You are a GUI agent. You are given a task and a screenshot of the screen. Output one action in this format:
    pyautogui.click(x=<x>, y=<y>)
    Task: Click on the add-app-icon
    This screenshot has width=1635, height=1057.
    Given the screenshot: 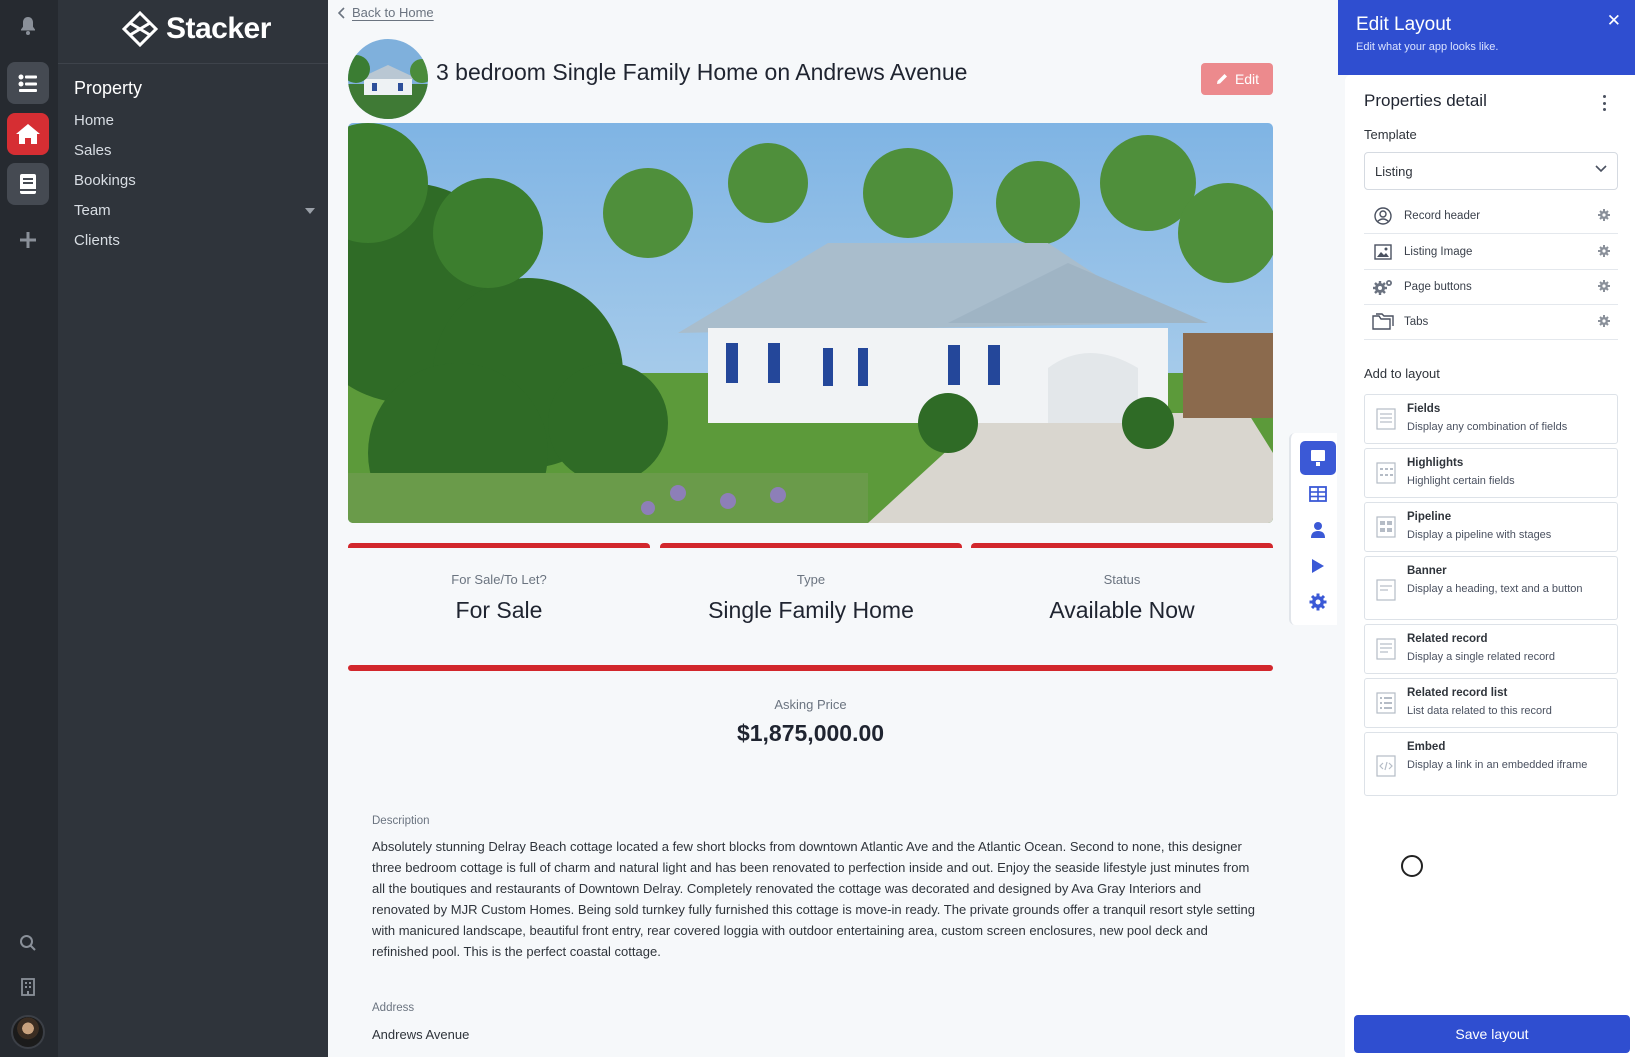 What is the action you would take?
    pyautogui.click(x=28, y=240)
    